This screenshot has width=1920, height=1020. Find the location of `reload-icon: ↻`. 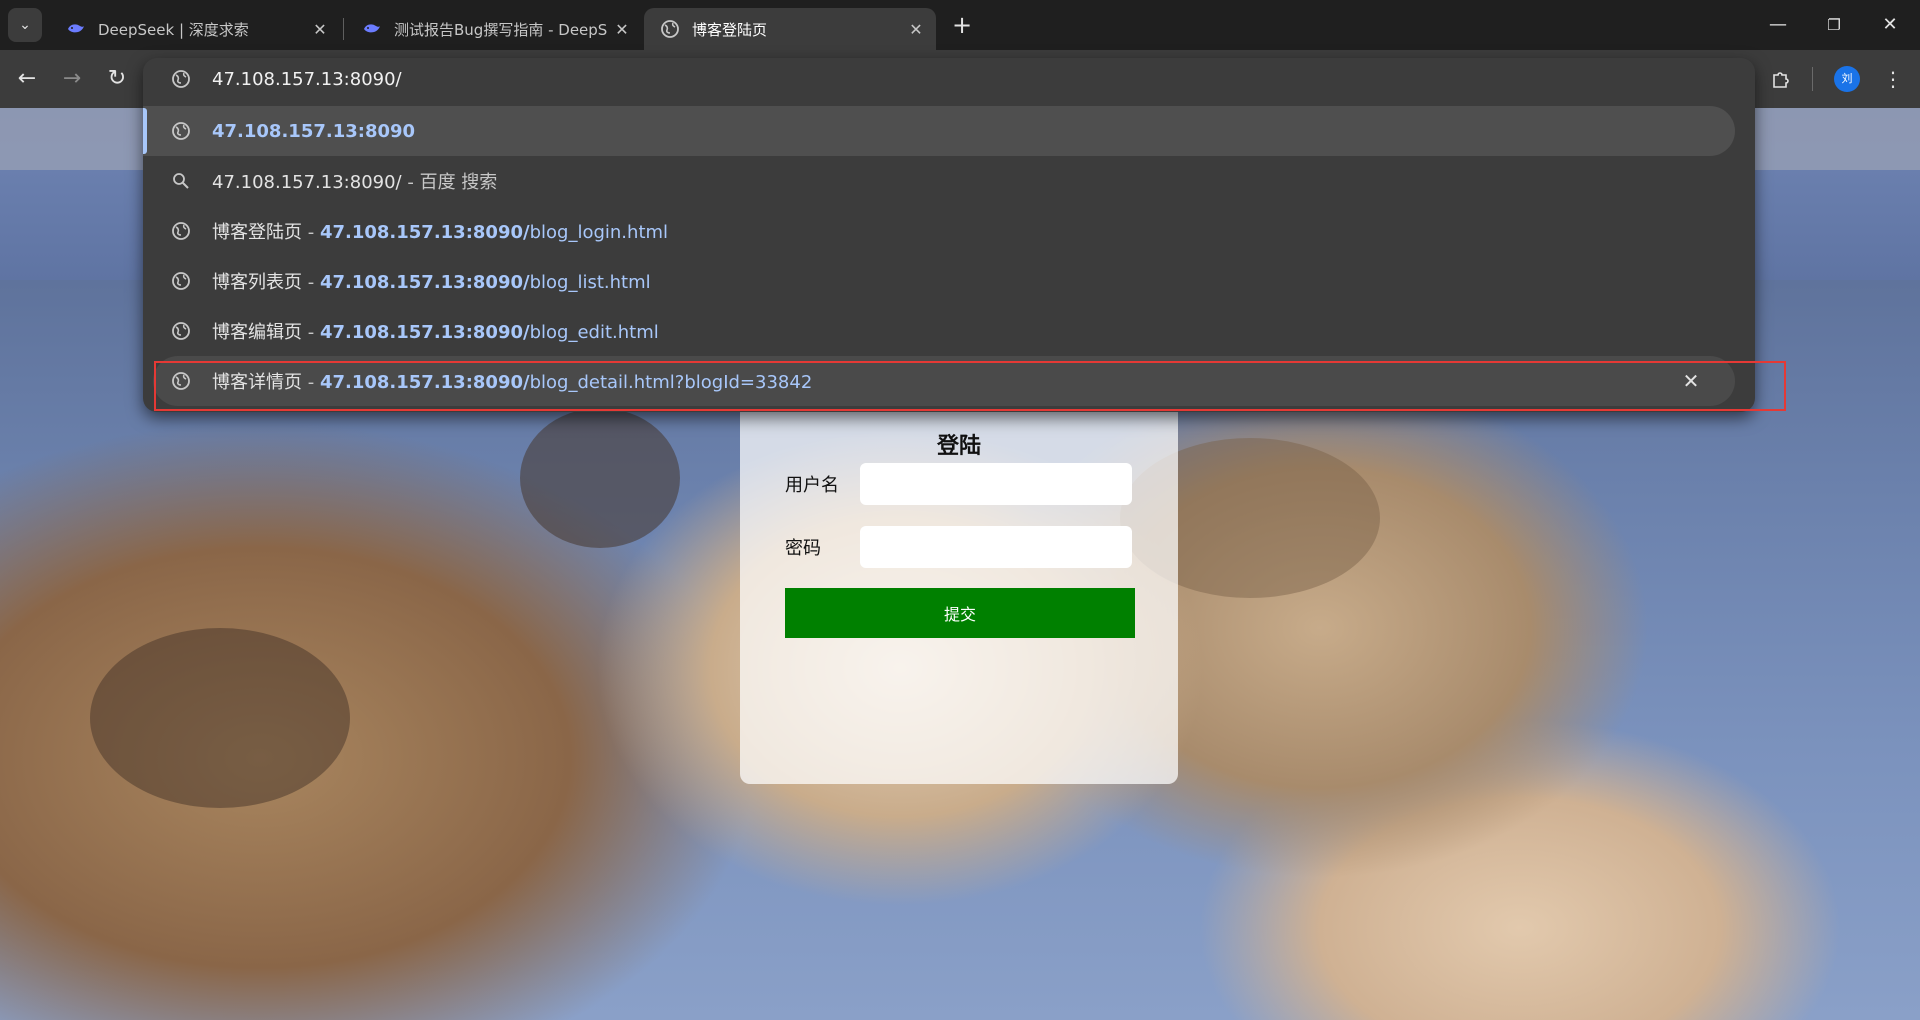

reload-icon: ↻ is located at coordinates (117, 78).